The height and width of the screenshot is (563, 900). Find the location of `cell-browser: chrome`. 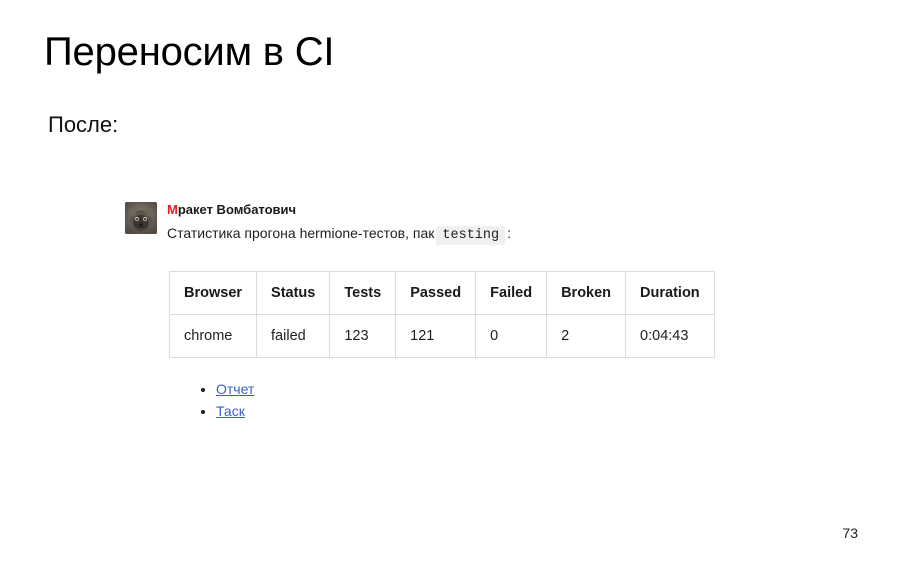

cell-browser: chrome is located at coordinates (213, 336).